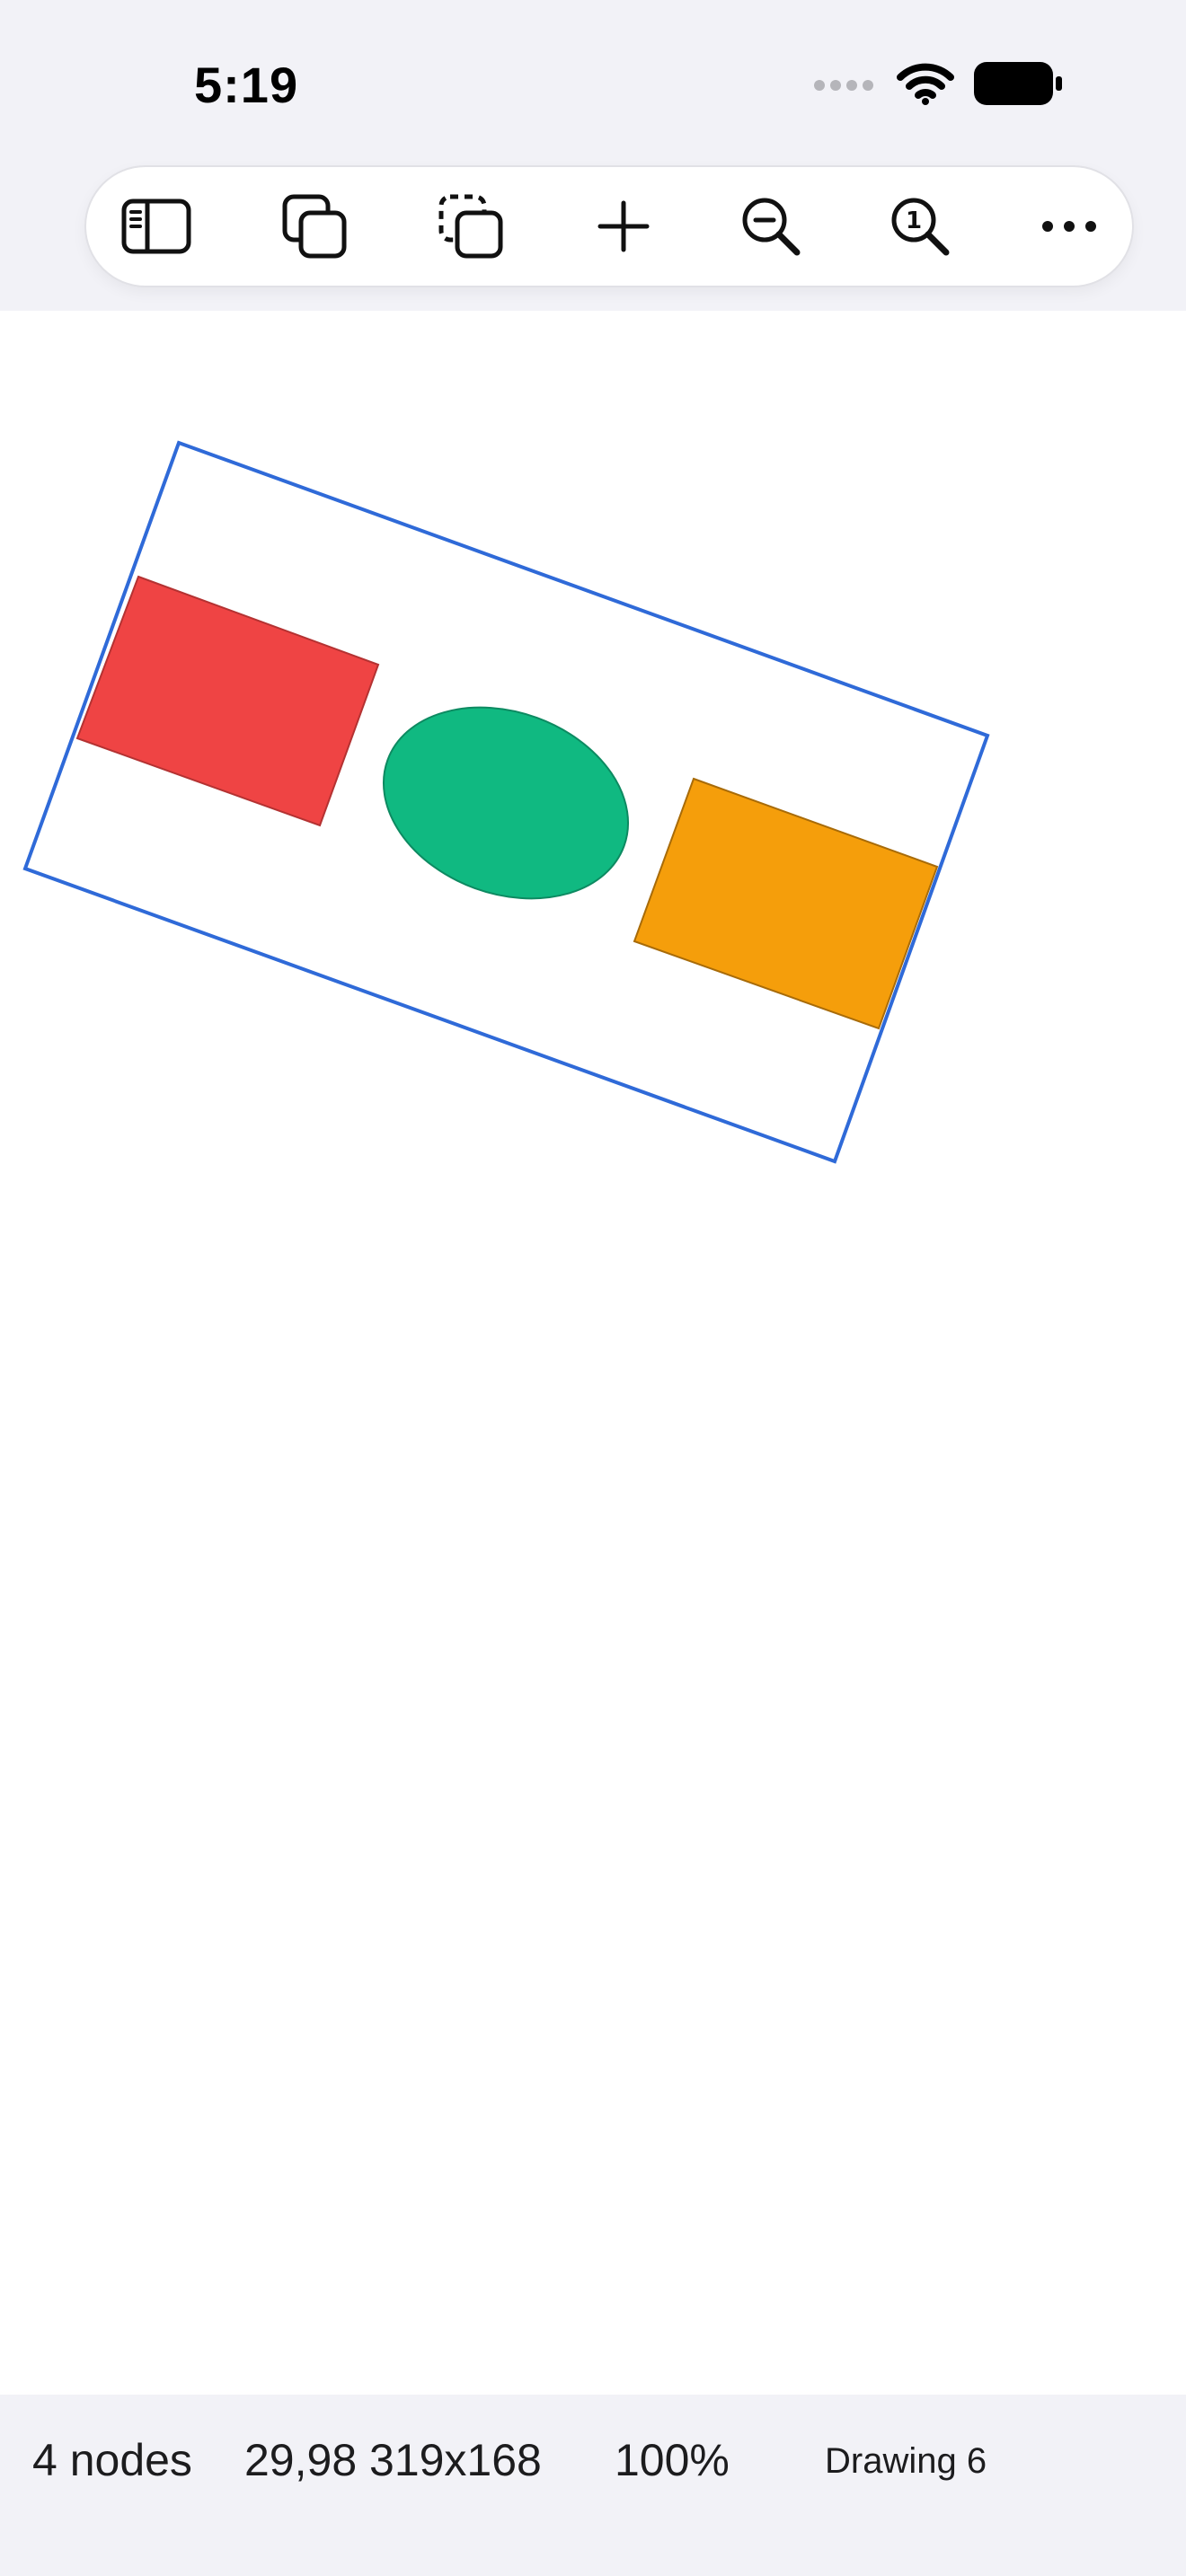 The height and width of the screenshot is (2576, 1186). I want to click on sidebar-icon, so click(156, 226).